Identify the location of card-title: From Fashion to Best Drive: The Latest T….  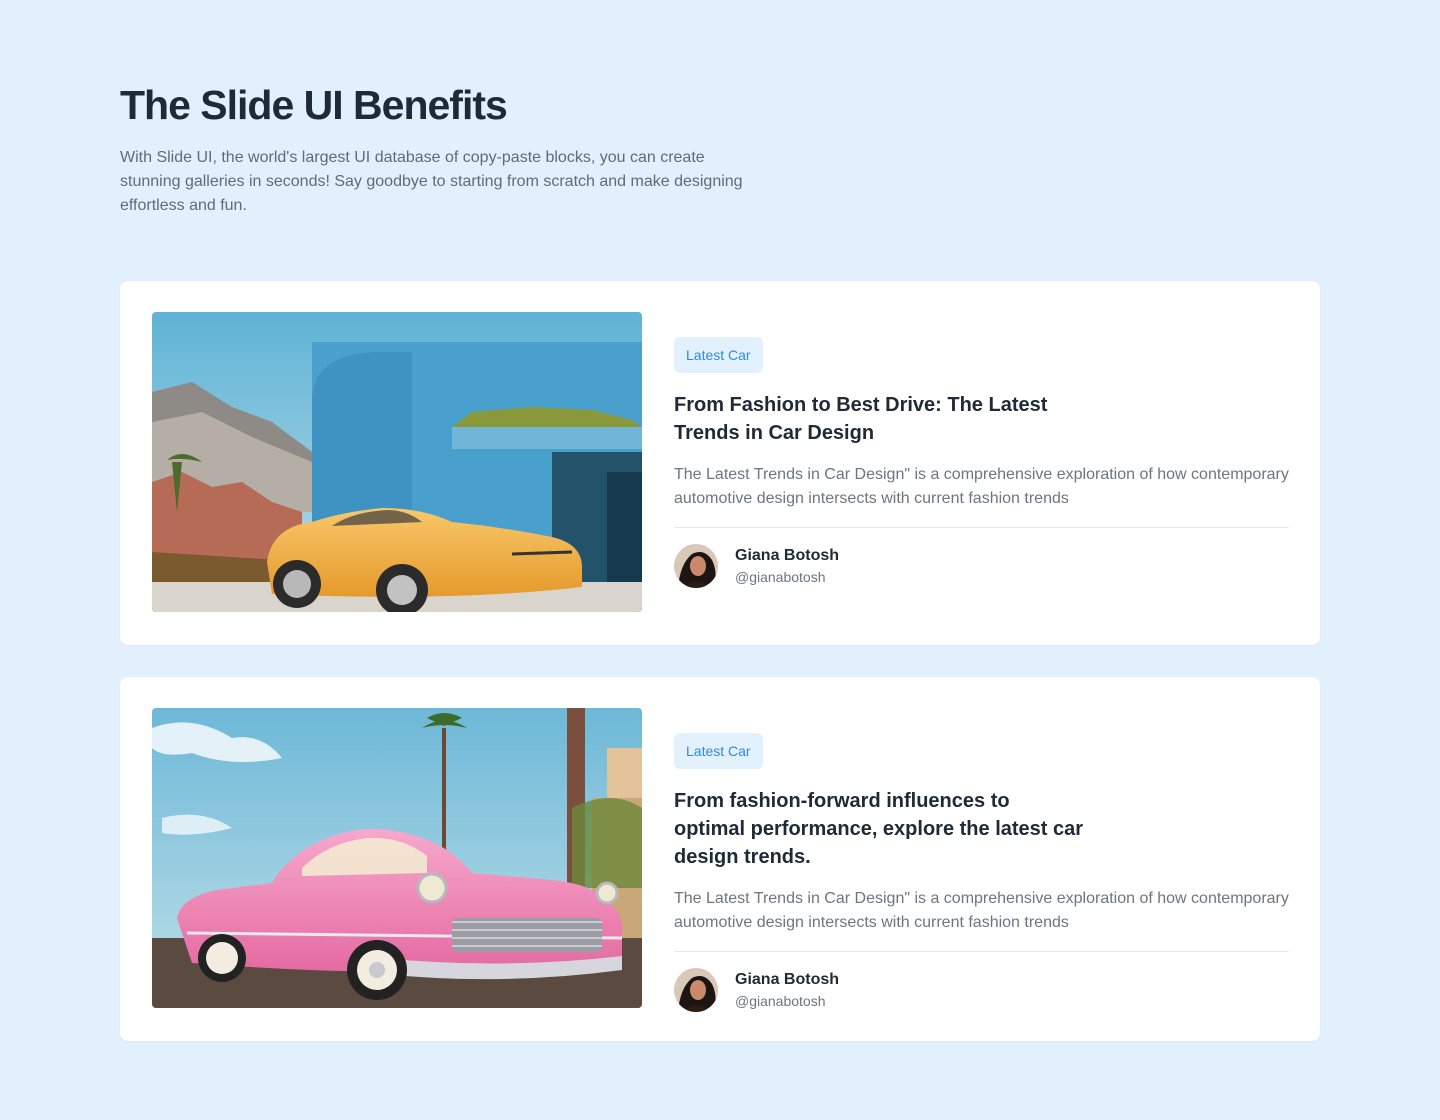
(879, 419).